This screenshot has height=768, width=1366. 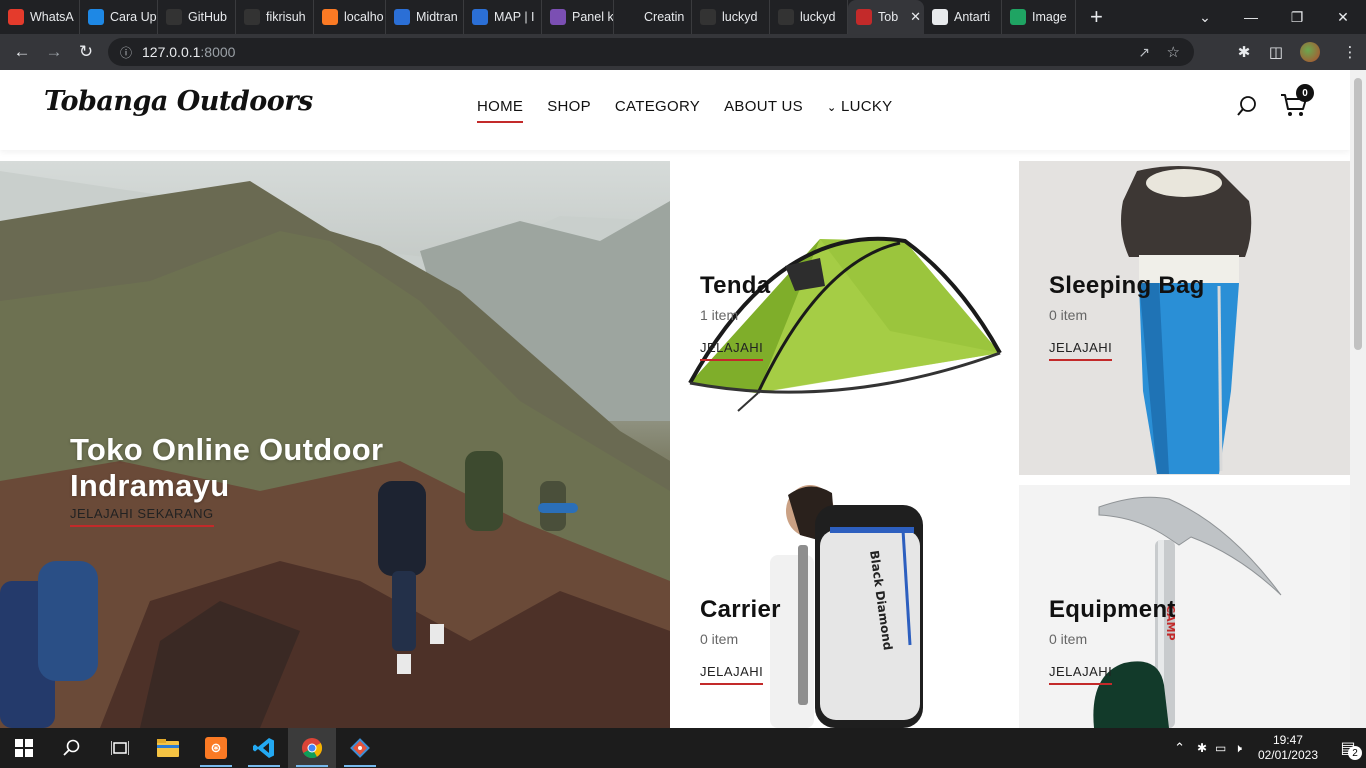 I want to click on taskbar-clock: 19:47 02/01/2023, so click(x=1288, y=748).